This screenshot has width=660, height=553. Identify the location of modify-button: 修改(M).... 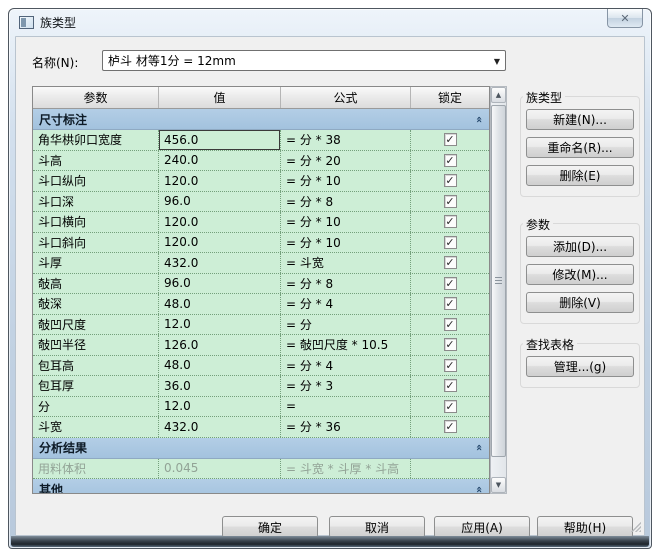
(580, 274).